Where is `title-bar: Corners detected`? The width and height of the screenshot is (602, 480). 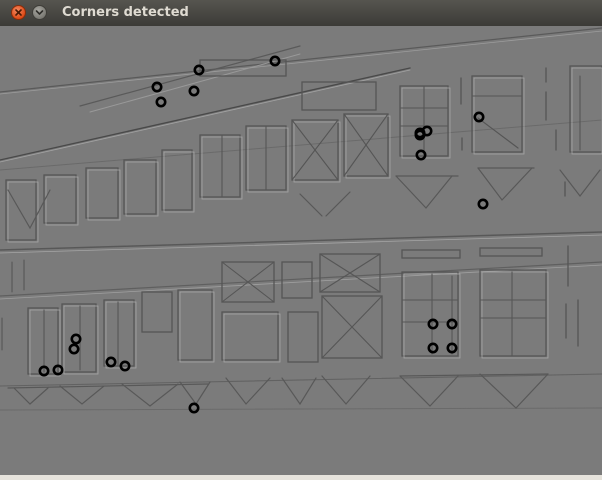 title-bar: Corners detected is located at coordinates (301, 13).